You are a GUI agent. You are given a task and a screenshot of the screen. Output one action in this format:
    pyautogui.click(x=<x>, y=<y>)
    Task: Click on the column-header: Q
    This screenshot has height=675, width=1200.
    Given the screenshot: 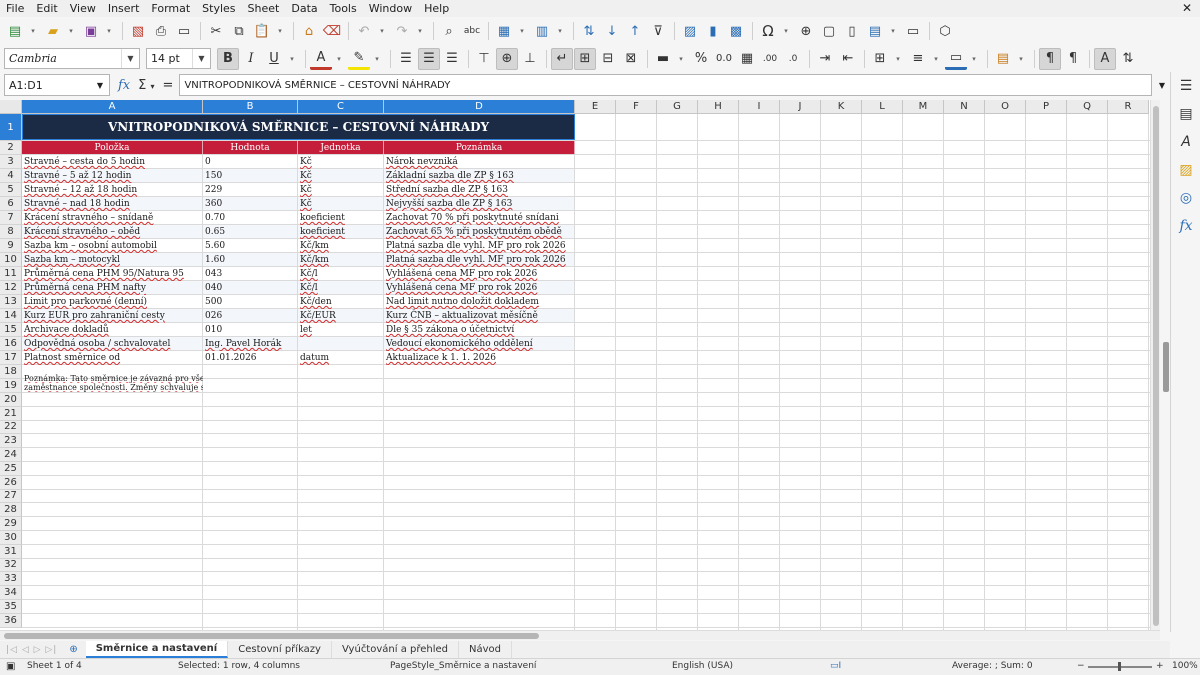 What is the action you would take?
    pyautogui.click(x=1087, y=107)
    